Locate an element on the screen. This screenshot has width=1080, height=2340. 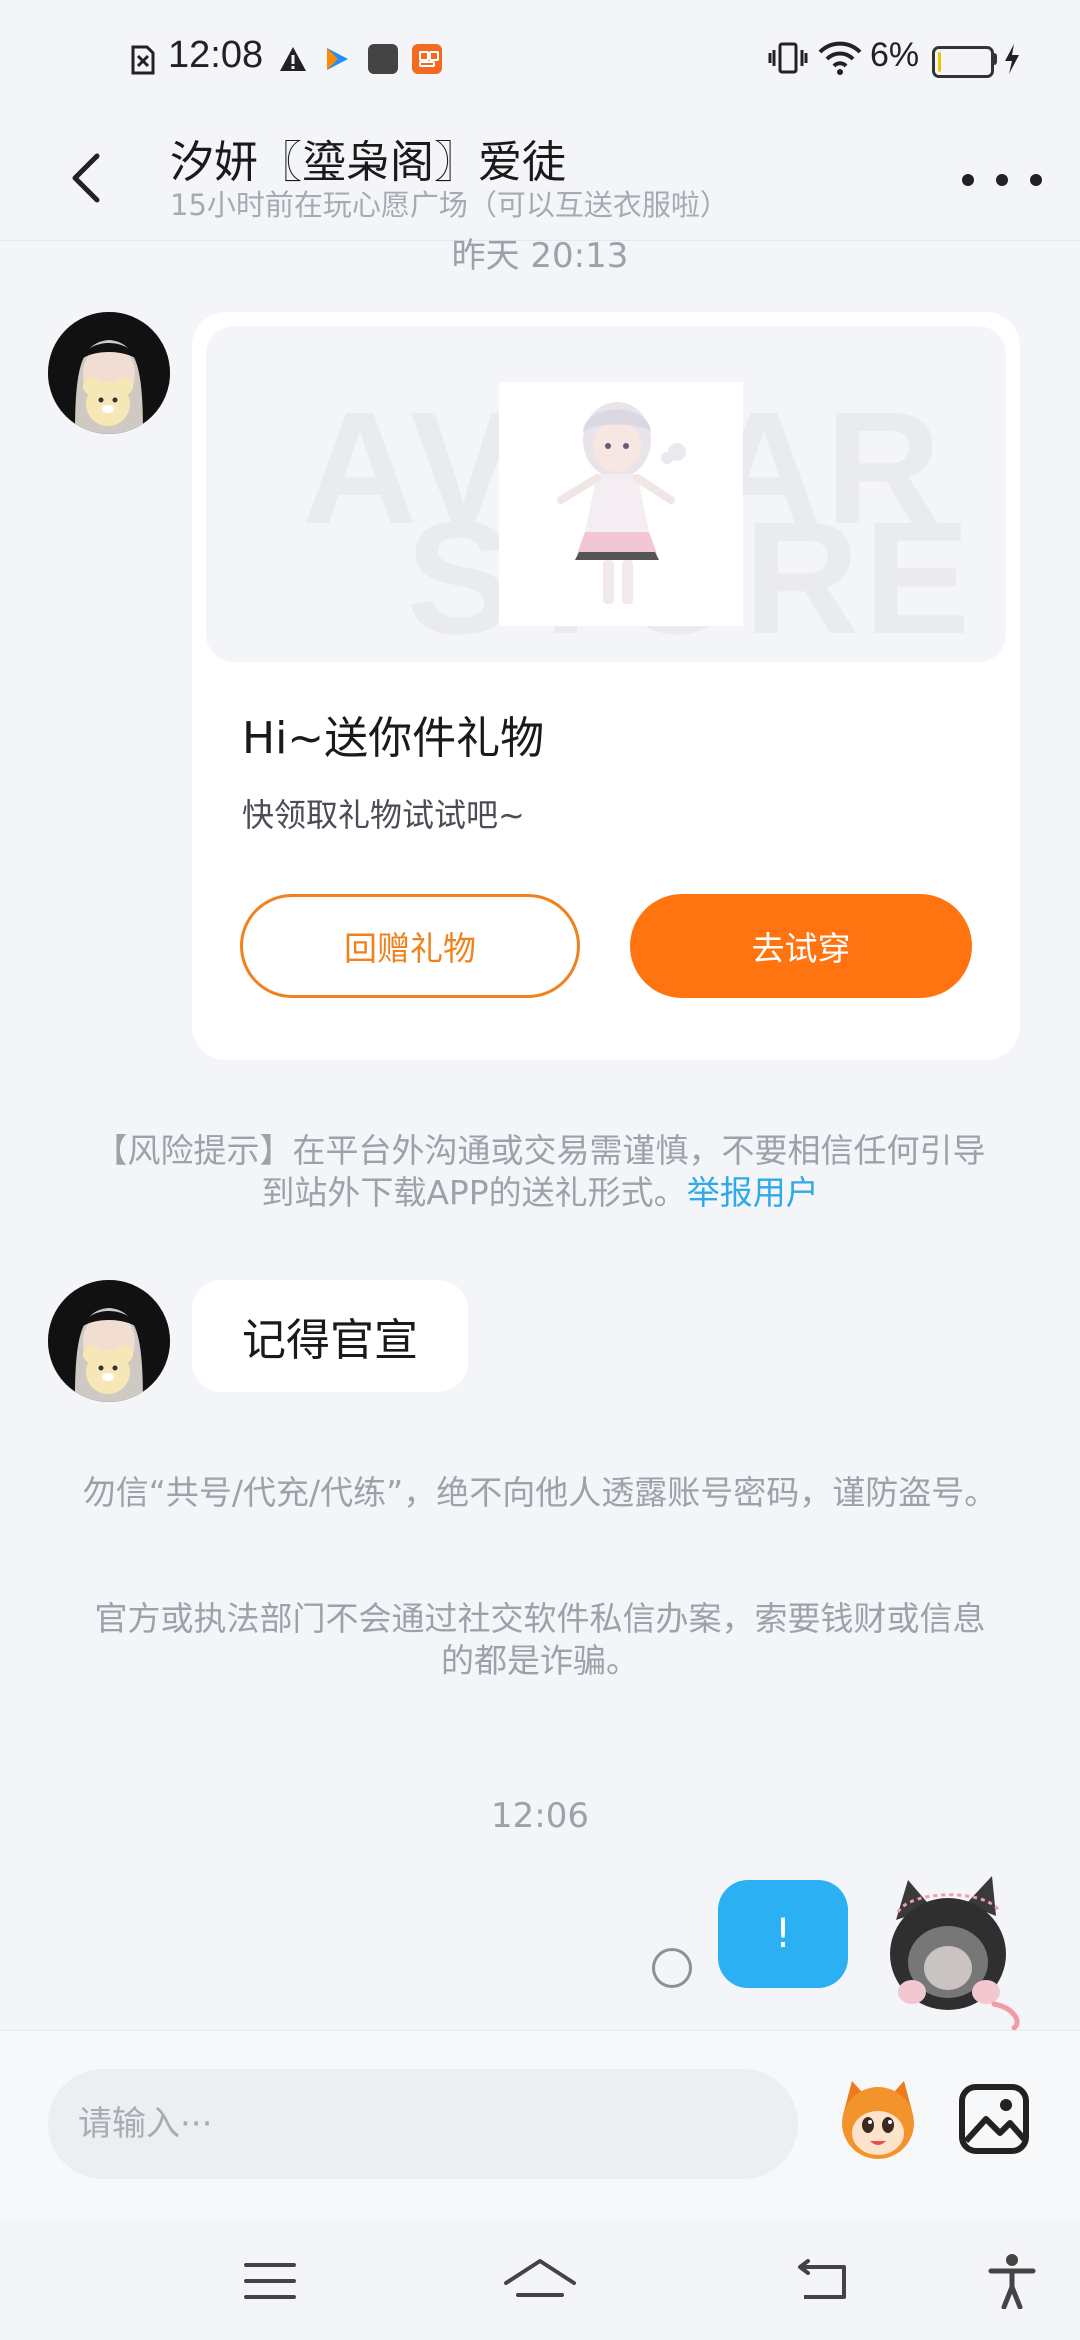
doll-figure-icon is located at coordinates (621, 503).